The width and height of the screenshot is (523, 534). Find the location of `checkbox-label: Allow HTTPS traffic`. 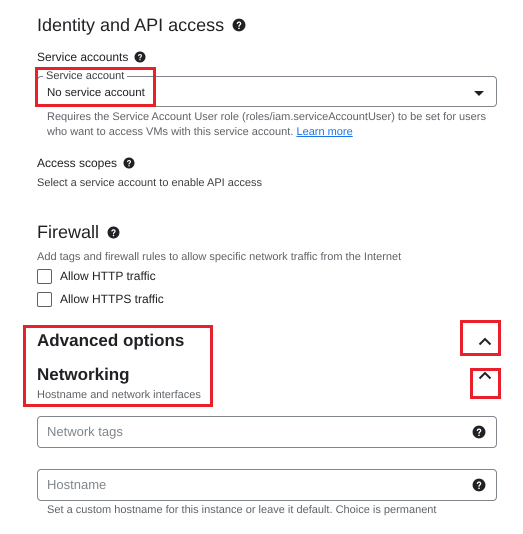

checkbox-label: Allow HTTPS traffic is located at coordinates (112, 299).